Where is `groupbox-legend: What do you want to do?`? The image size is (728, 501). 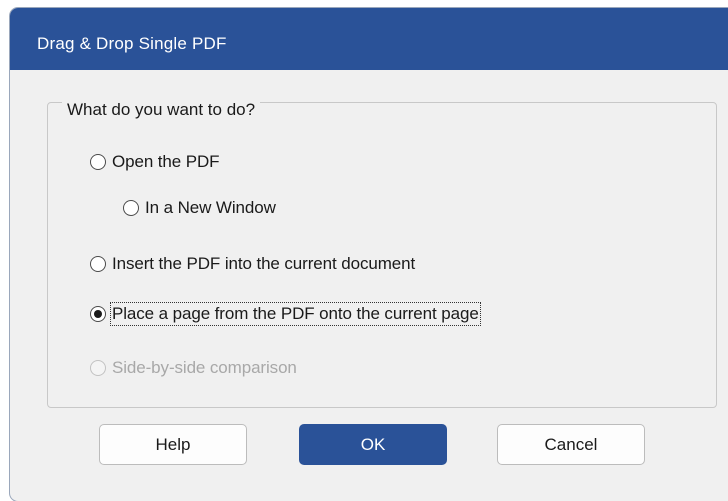
groupbox-legend: What do you want to do? is located at coordinates (161, 110).